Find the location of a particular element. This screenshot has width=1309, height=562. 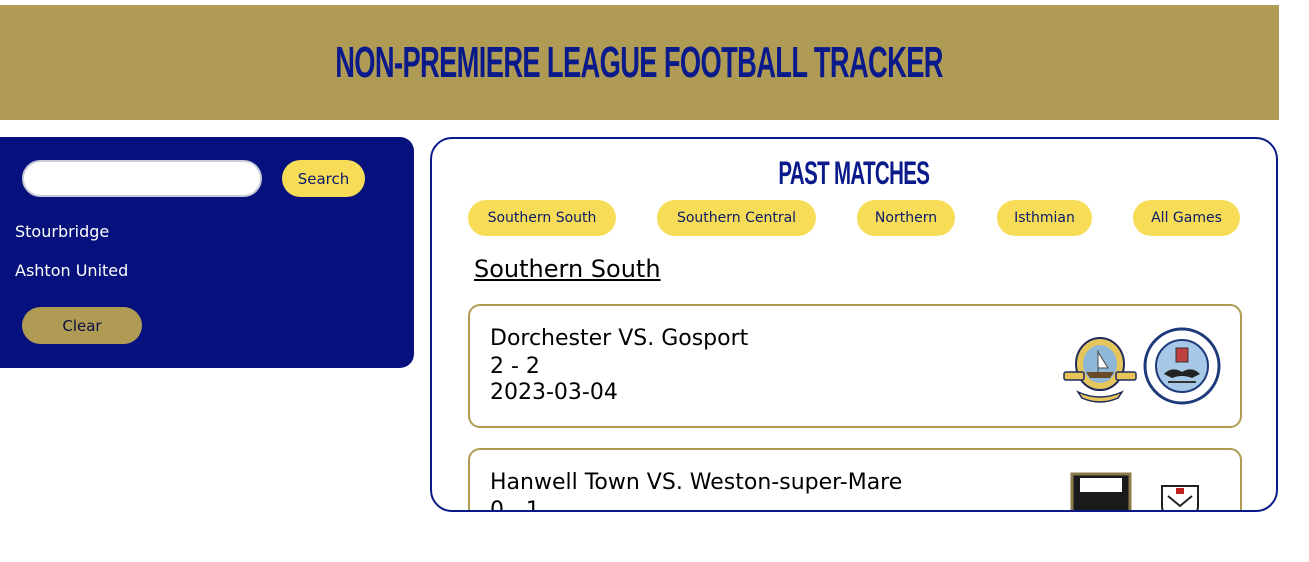

app-title: Non-Premiere League Football Tracker is located at coordinates (639, 62).